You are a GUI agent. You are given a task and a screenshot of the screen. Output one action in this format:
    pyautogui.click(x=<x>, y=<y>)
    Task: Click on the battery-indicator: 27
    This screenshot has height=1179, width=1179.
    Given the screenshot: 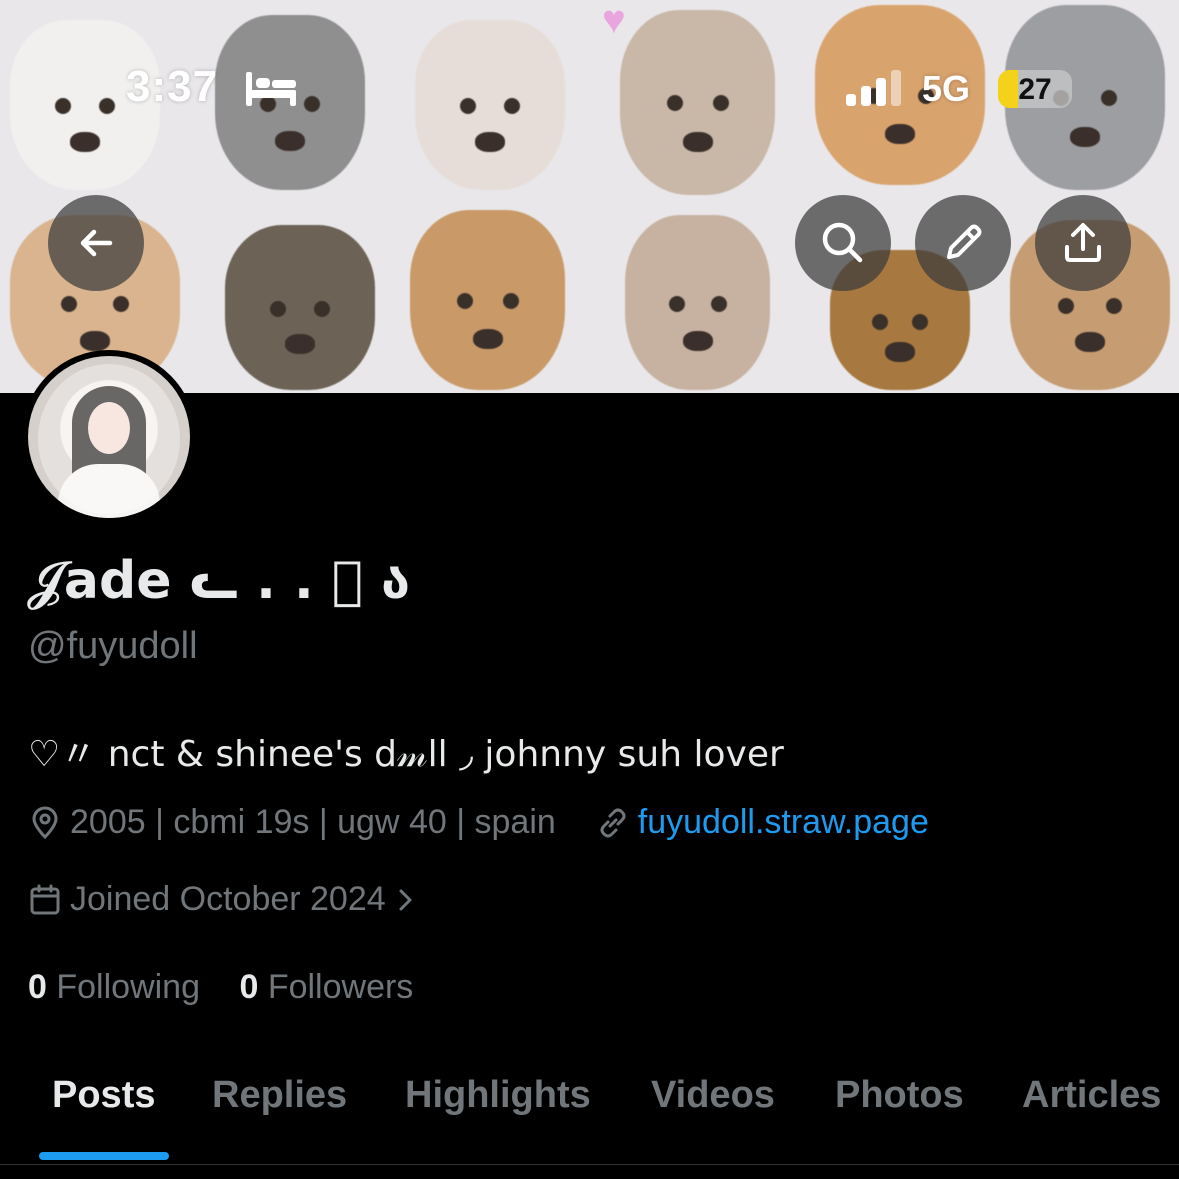 What is the action you would take?
    pyautogui.click(x=1035, y=89)
    